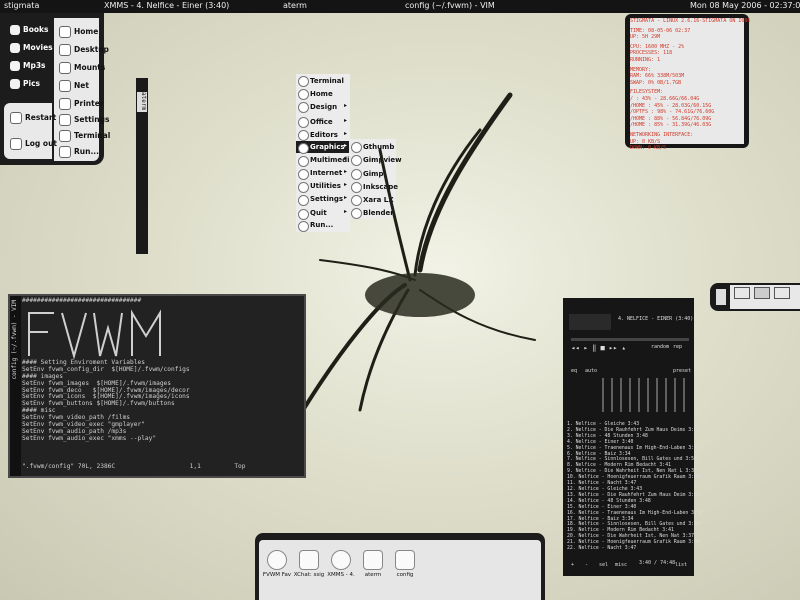 This screenshot has height=600, width=800. Describe the element at coordinates (682, 371) in the screenshot. I see `eq-preset: preset` at that location.